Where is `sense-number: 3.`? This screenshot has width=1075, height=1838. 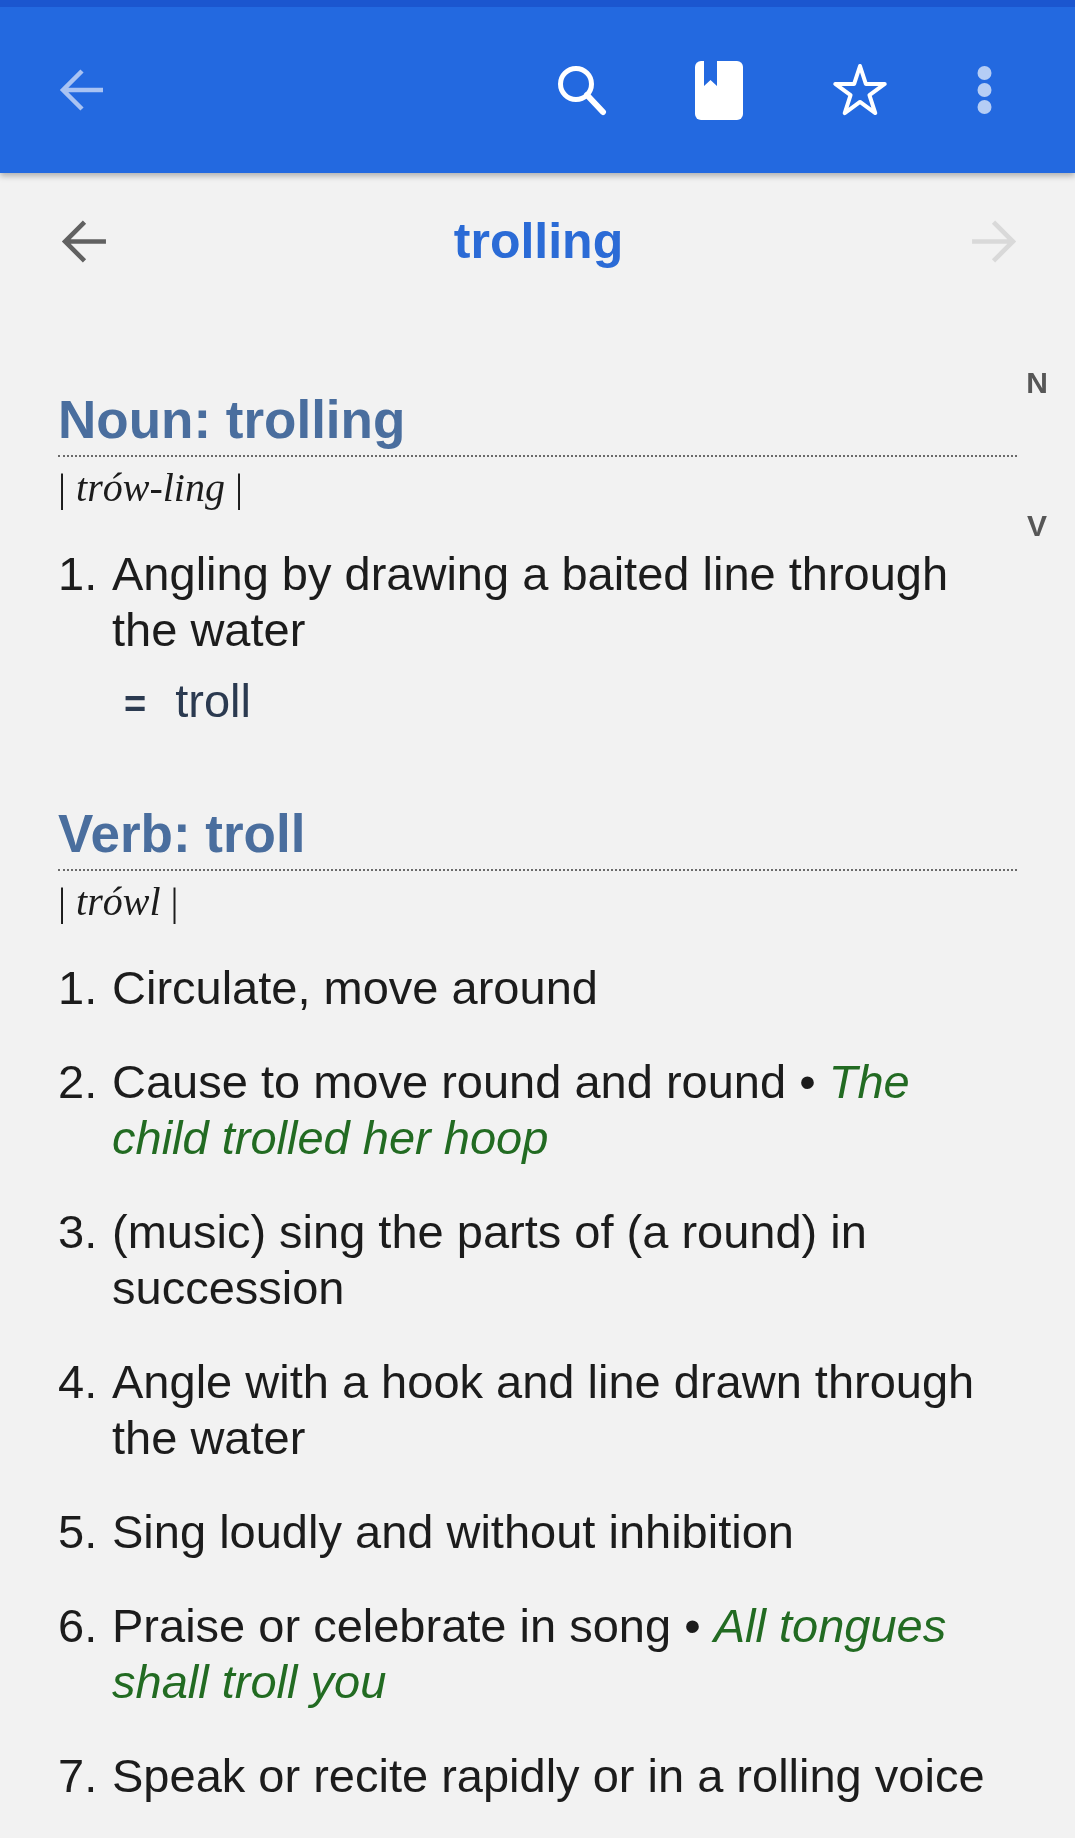 sense-number: 3. is located at coordinates (78, 1232).